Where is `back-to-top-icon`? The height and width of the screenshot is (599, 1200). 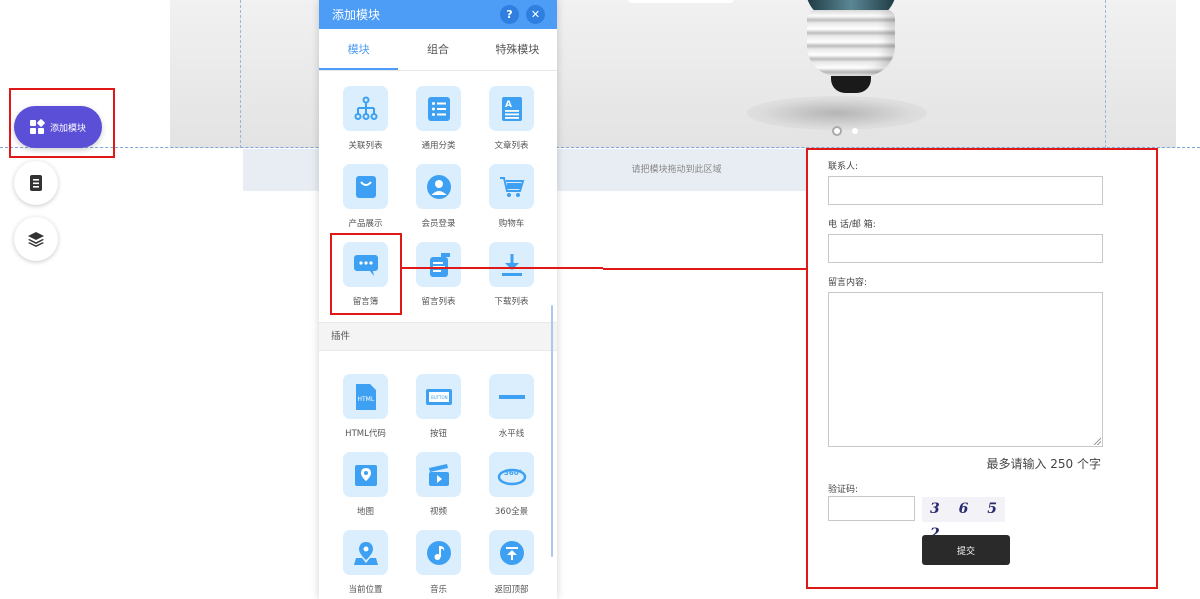 back-to-top-icon is located at coordinates (511, 552).